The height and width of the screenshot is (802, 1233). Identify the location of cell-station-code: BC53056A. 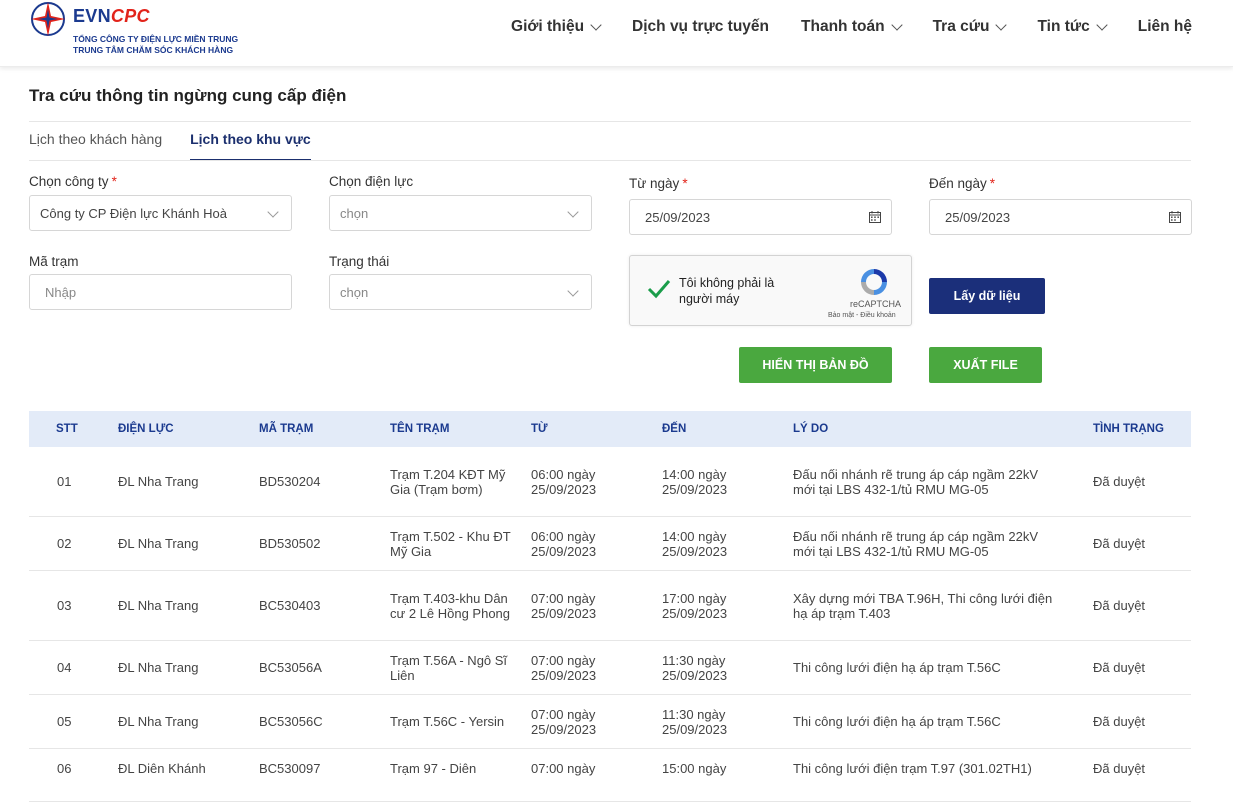
(290, 667).